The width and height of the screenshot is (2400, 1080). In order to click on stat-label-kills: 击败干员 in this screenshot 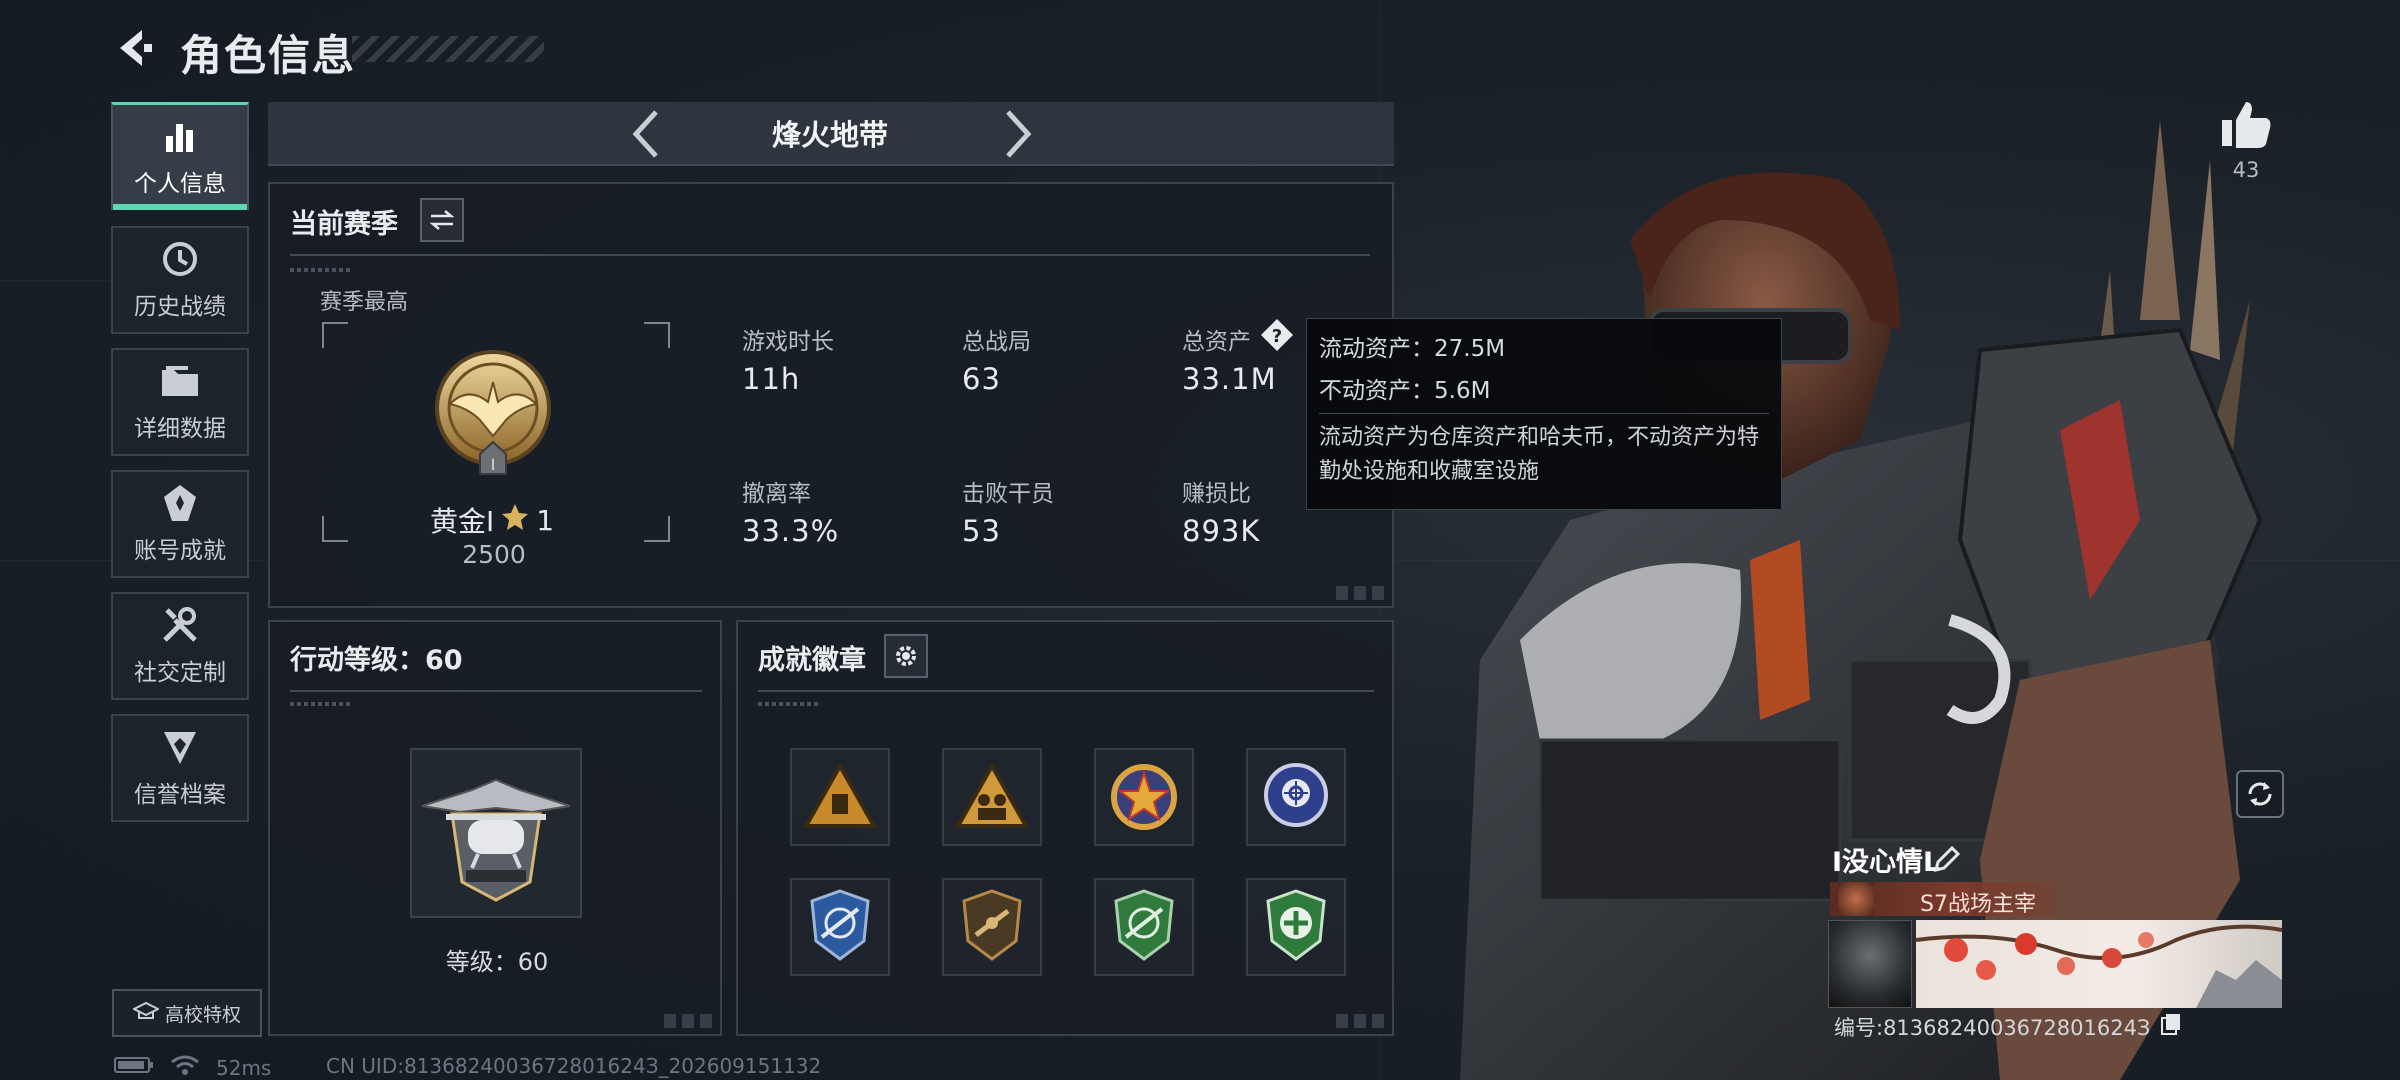, I will do `click(1008, 494)`.